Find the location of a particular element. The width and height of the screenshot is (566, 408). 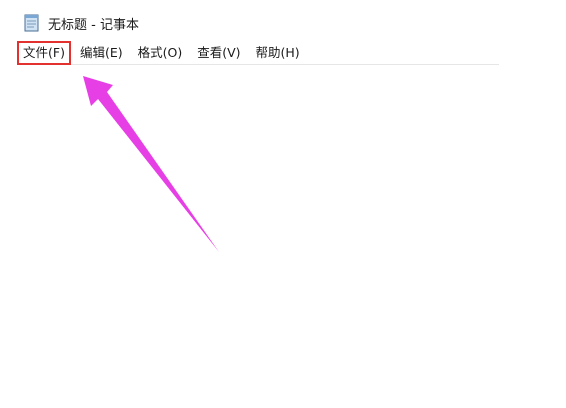

menu-format: 格式(O) is located at coordinates (160, 53).